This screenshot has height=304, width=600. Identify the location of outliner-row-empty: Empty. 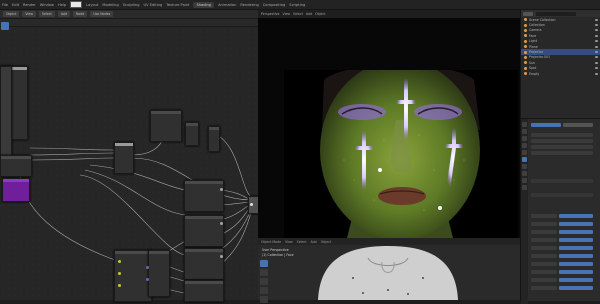
(560, 73).